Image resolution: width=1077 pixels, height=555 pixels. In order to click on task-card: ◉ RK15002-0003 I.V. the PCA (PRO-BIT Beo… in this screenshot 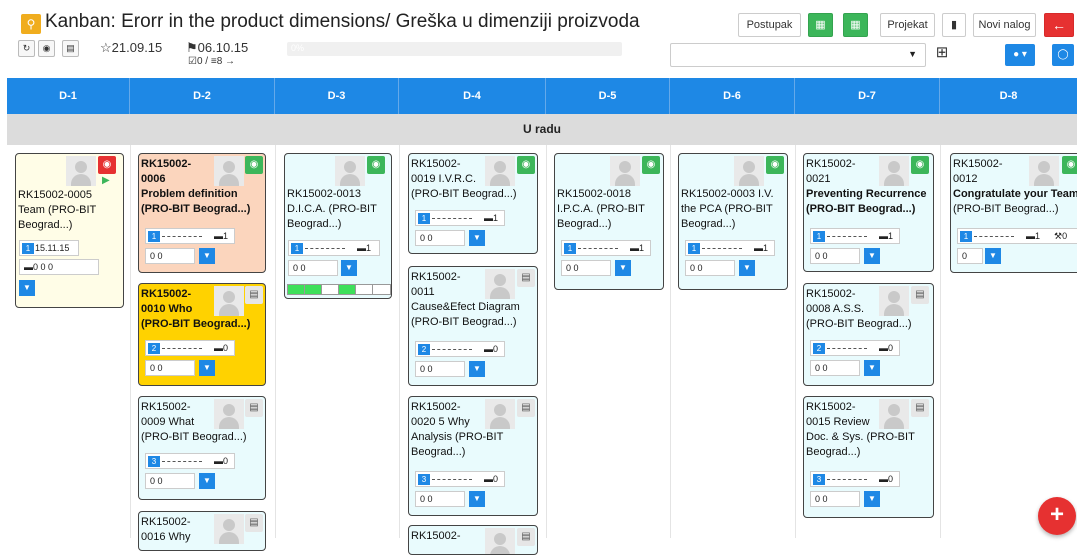, I will do `click(733, 221)`.